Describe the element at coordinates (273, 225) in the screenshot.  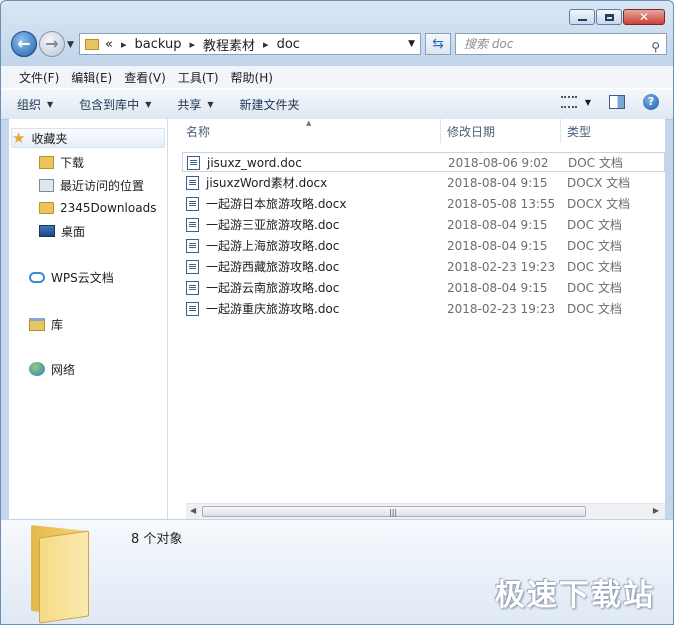
I see `file-name: 一起游三亚旅游攻略.doc` at that location.